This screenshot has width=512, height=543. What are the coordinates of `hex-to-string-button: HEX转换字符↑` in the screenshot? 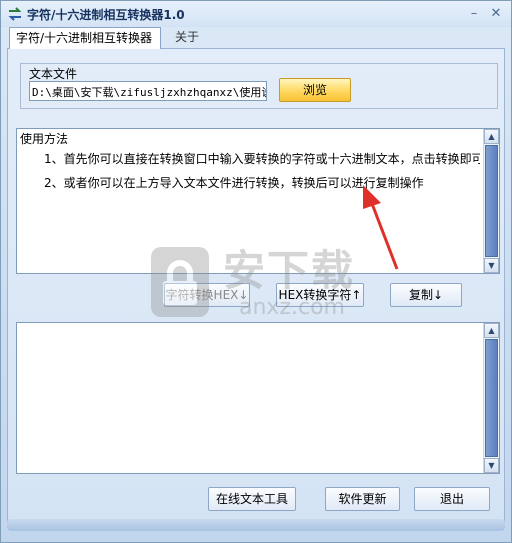 It's located at (320, 295).